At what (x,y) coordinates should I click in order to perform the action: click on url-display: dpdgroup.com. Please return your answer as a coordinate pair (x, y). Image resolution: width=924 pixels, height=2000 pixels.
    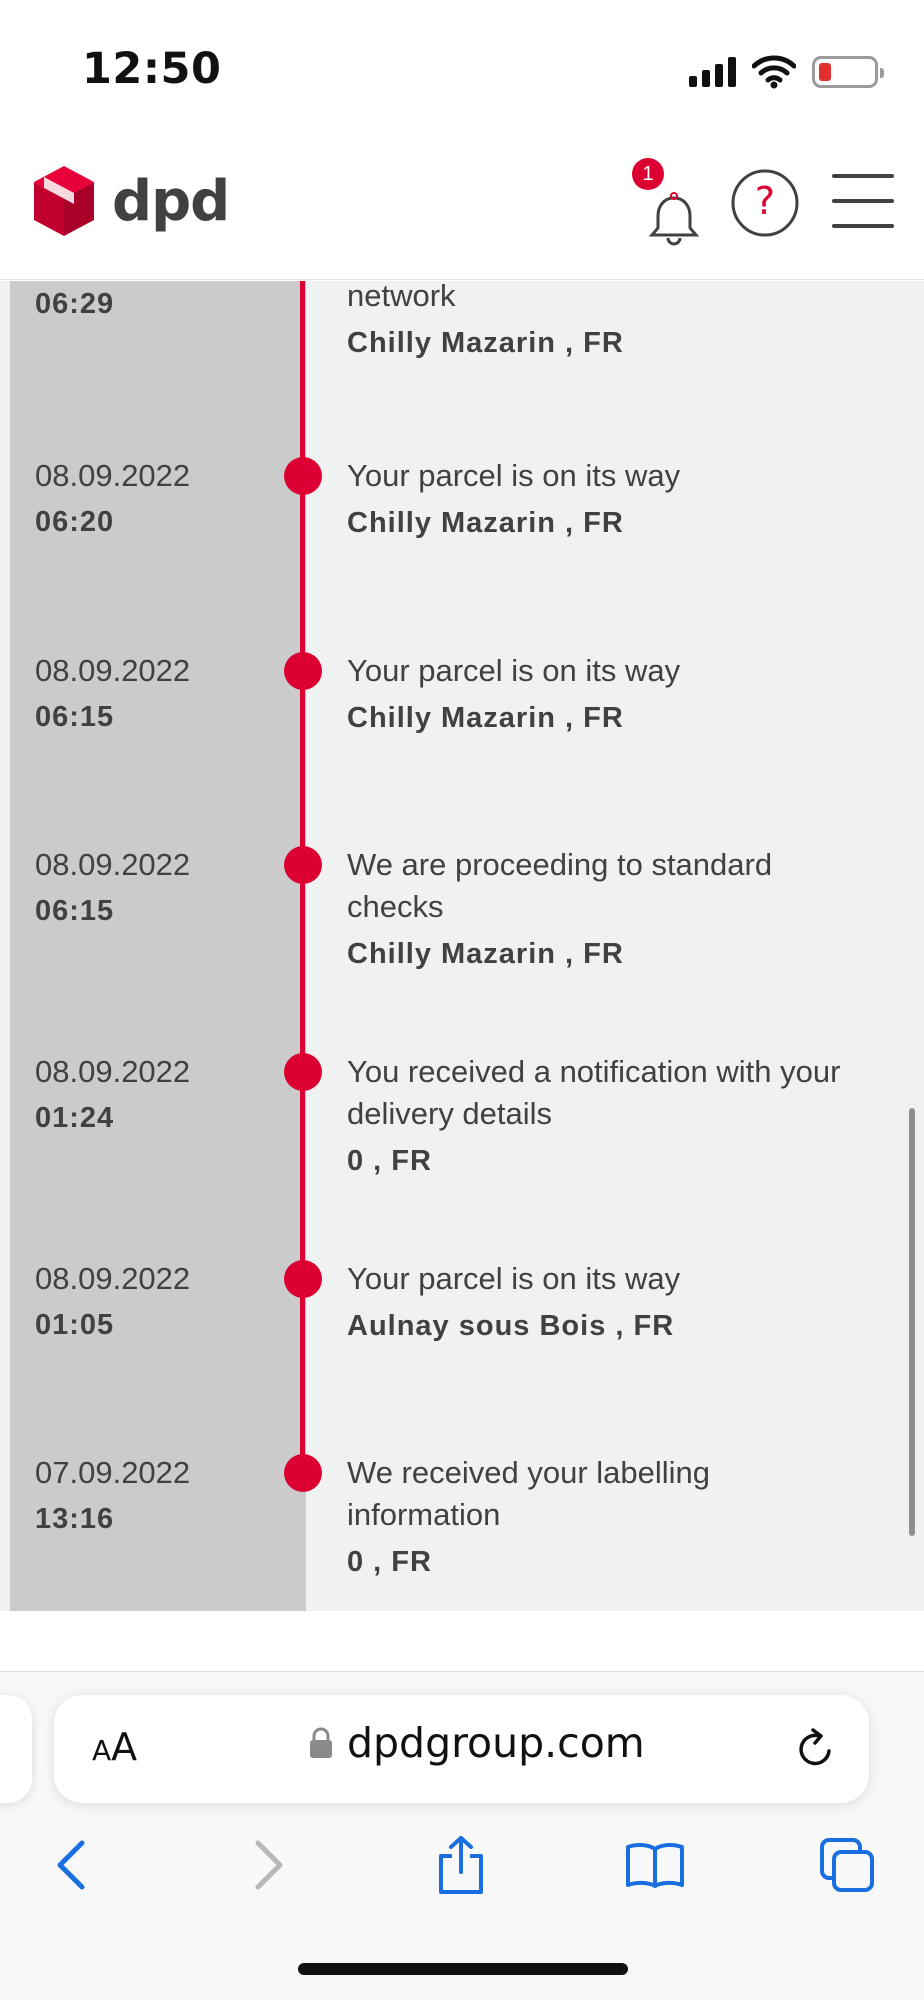
    Looking at the image, I should click on (477, 1743).